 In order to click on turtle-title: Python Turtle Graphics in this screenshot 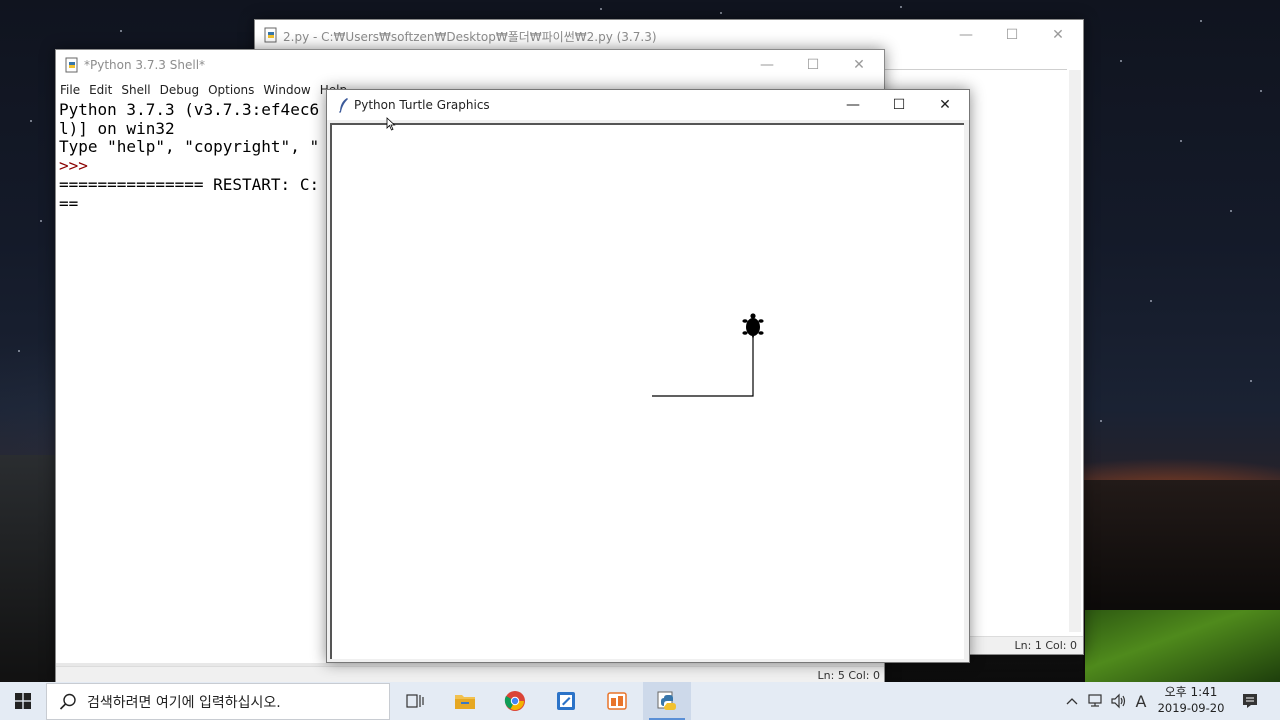, I will do `click(422, 105)`.